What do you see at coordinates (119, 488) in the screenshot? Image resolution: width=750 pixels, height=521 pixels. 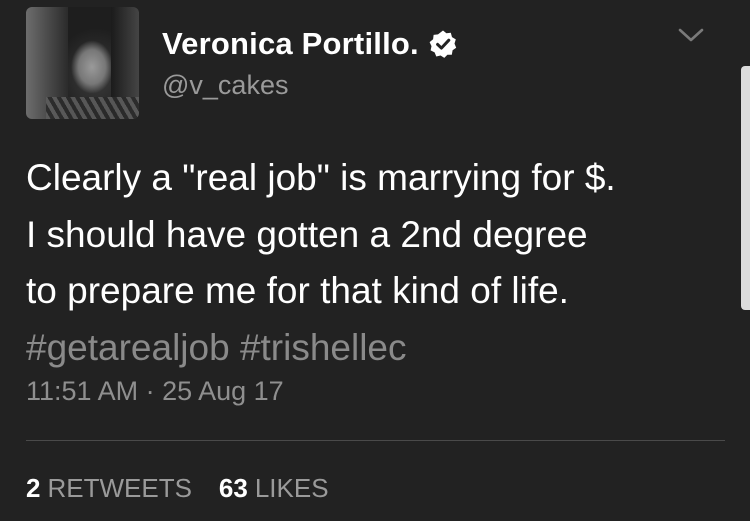 I see `retweets-label: RETWEETS` at bounding box center [119, 488].